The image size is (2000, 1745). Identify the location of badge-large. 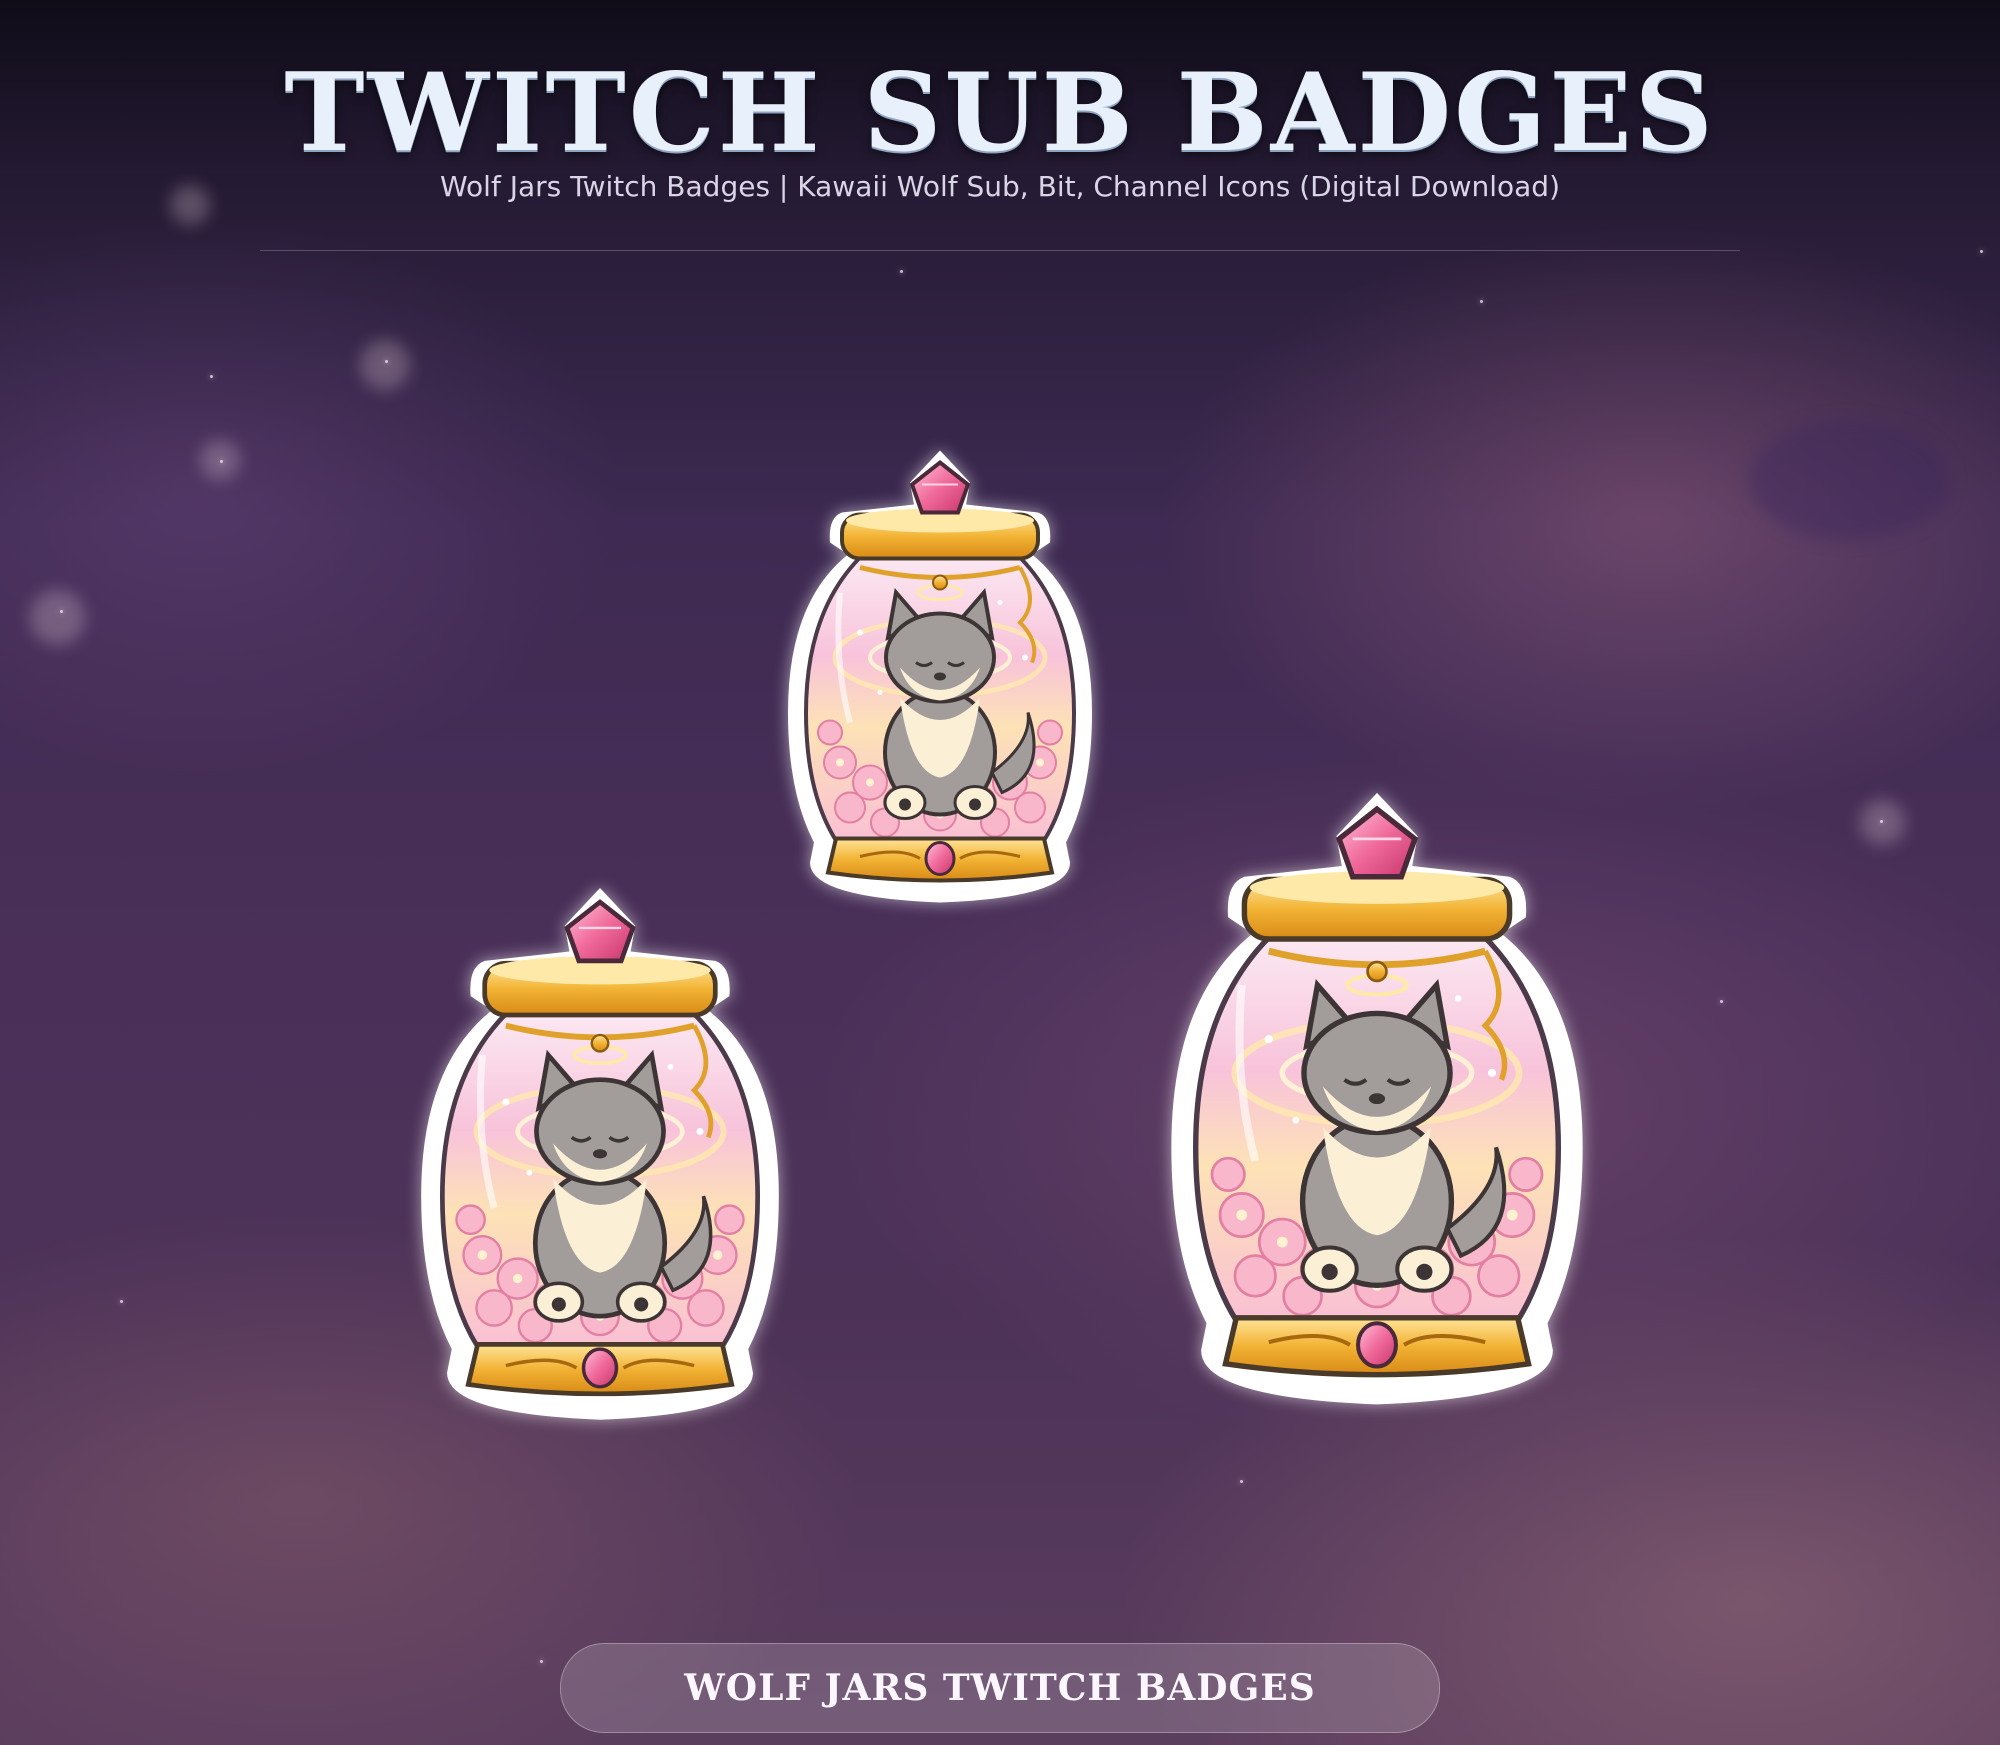
(1377, 1100).